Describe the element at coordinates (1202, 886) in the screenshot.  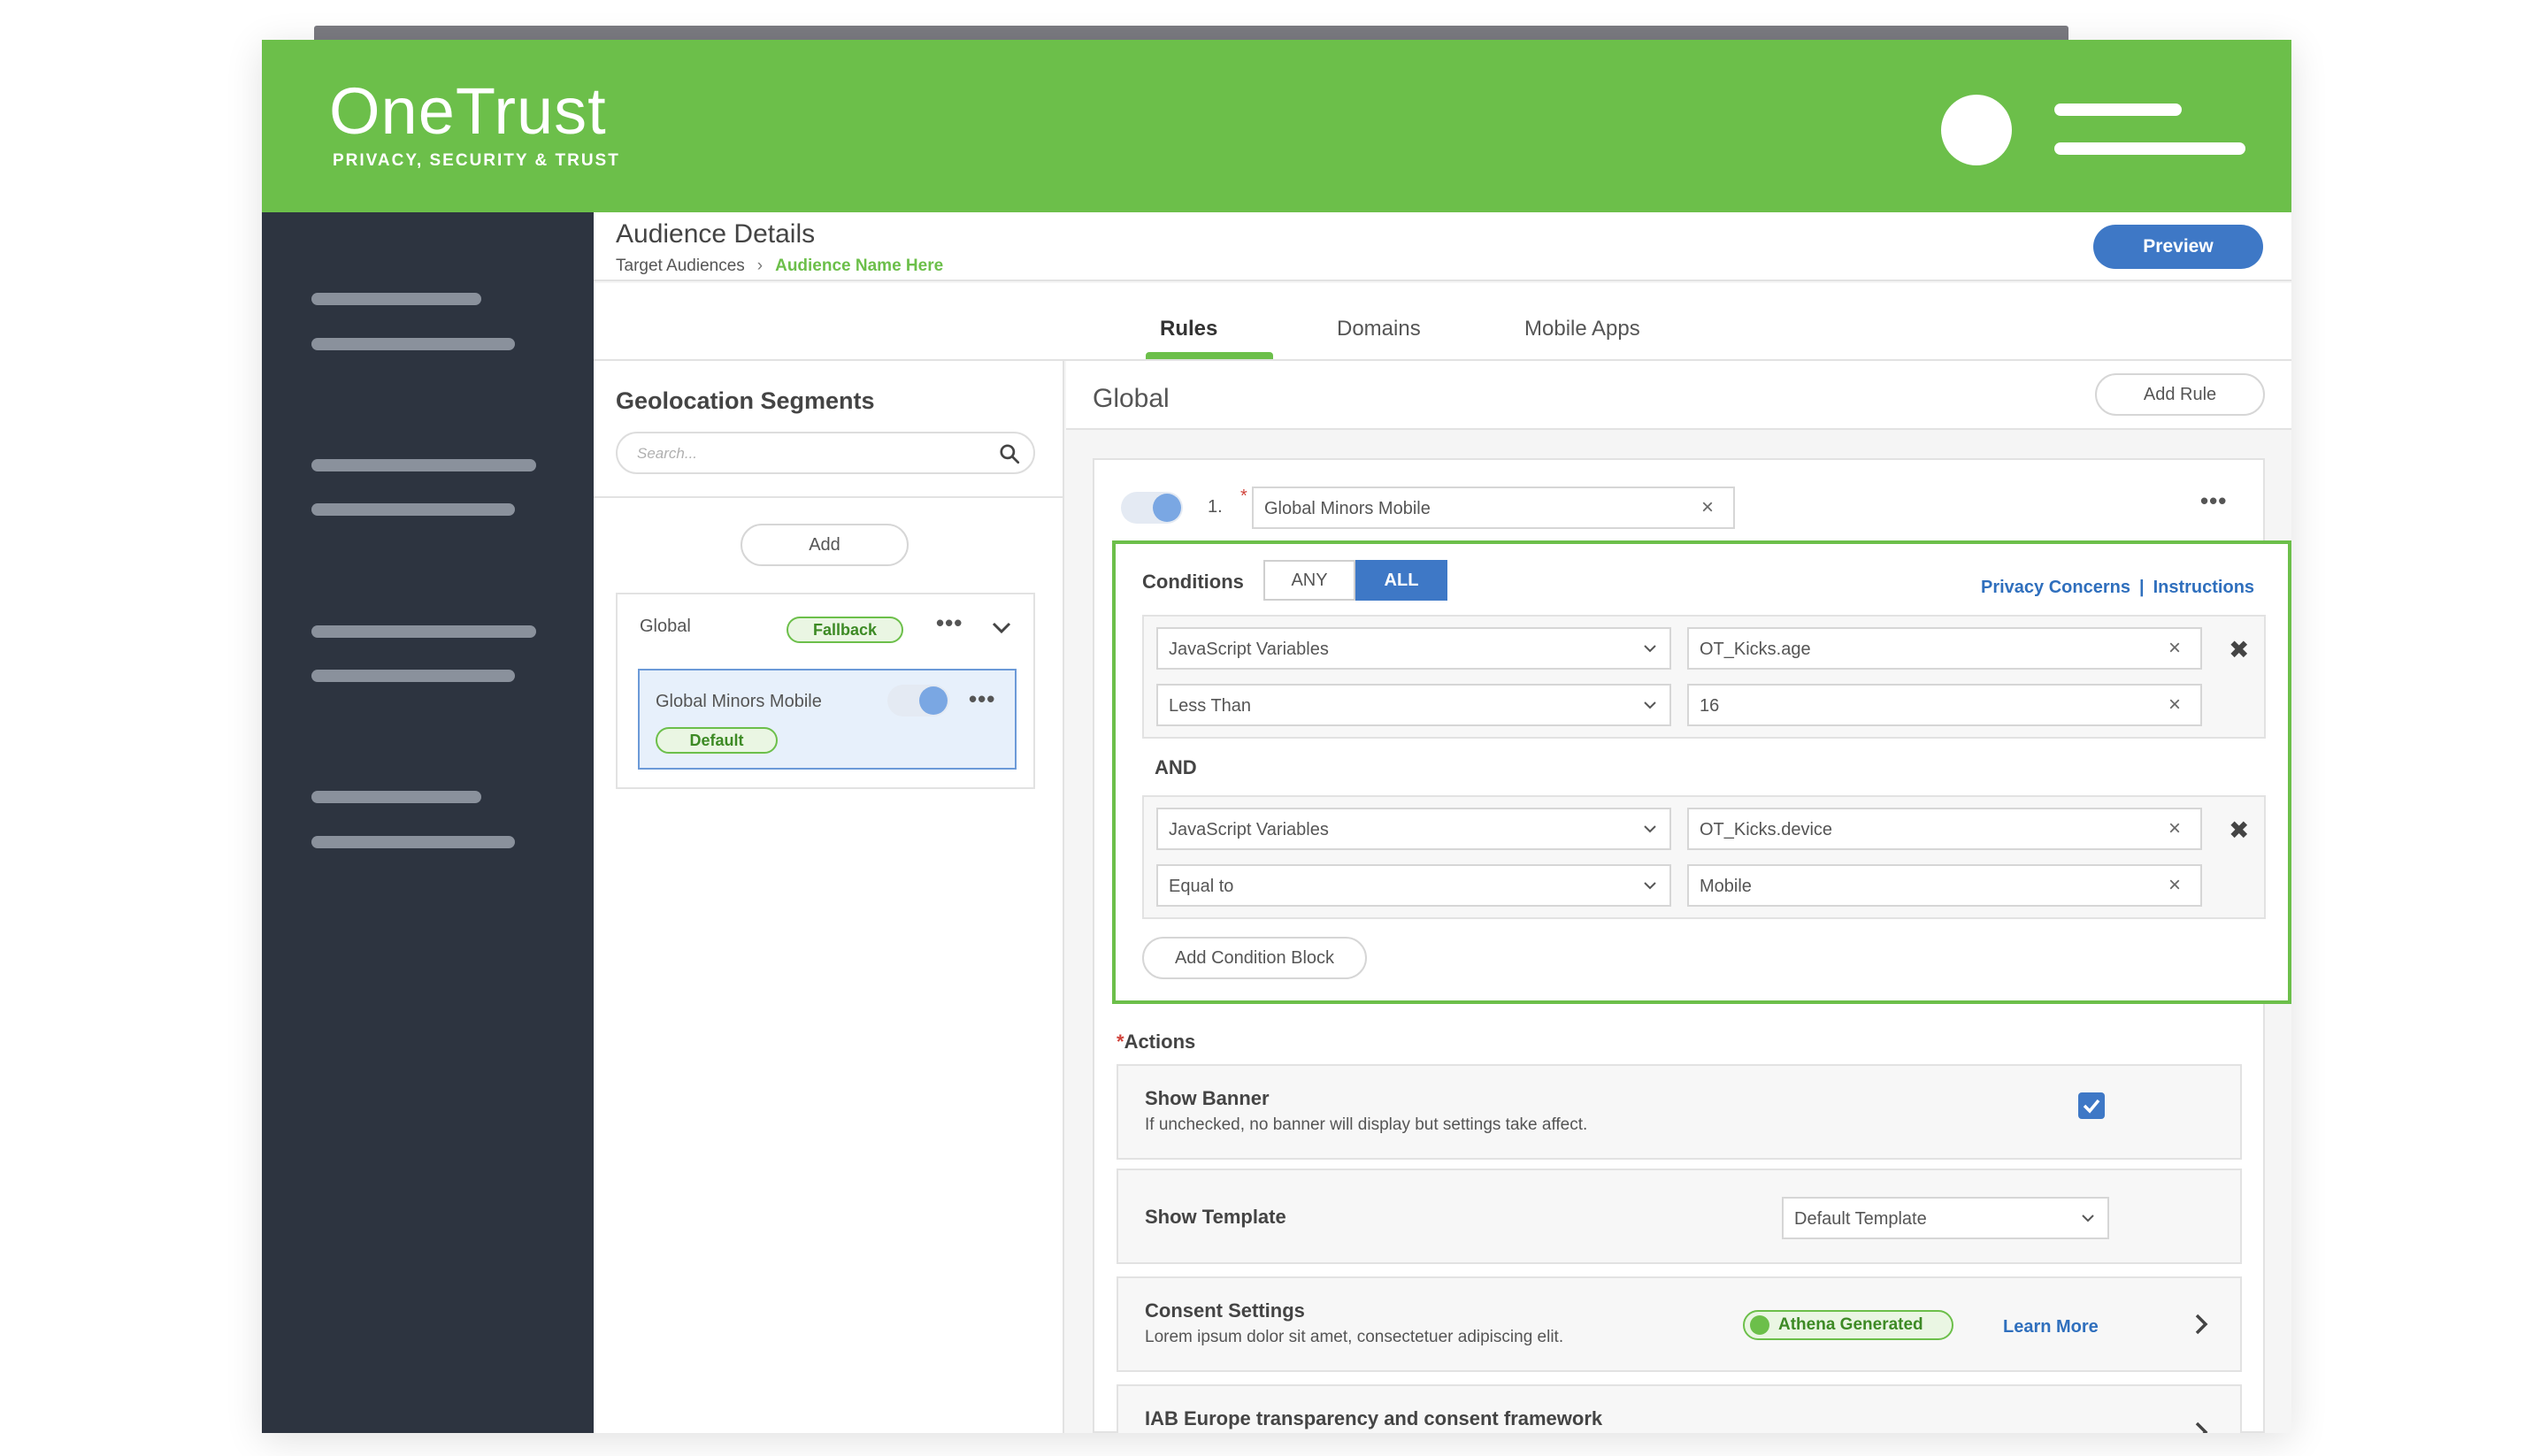
I see `select-value: Equal to` at that location.